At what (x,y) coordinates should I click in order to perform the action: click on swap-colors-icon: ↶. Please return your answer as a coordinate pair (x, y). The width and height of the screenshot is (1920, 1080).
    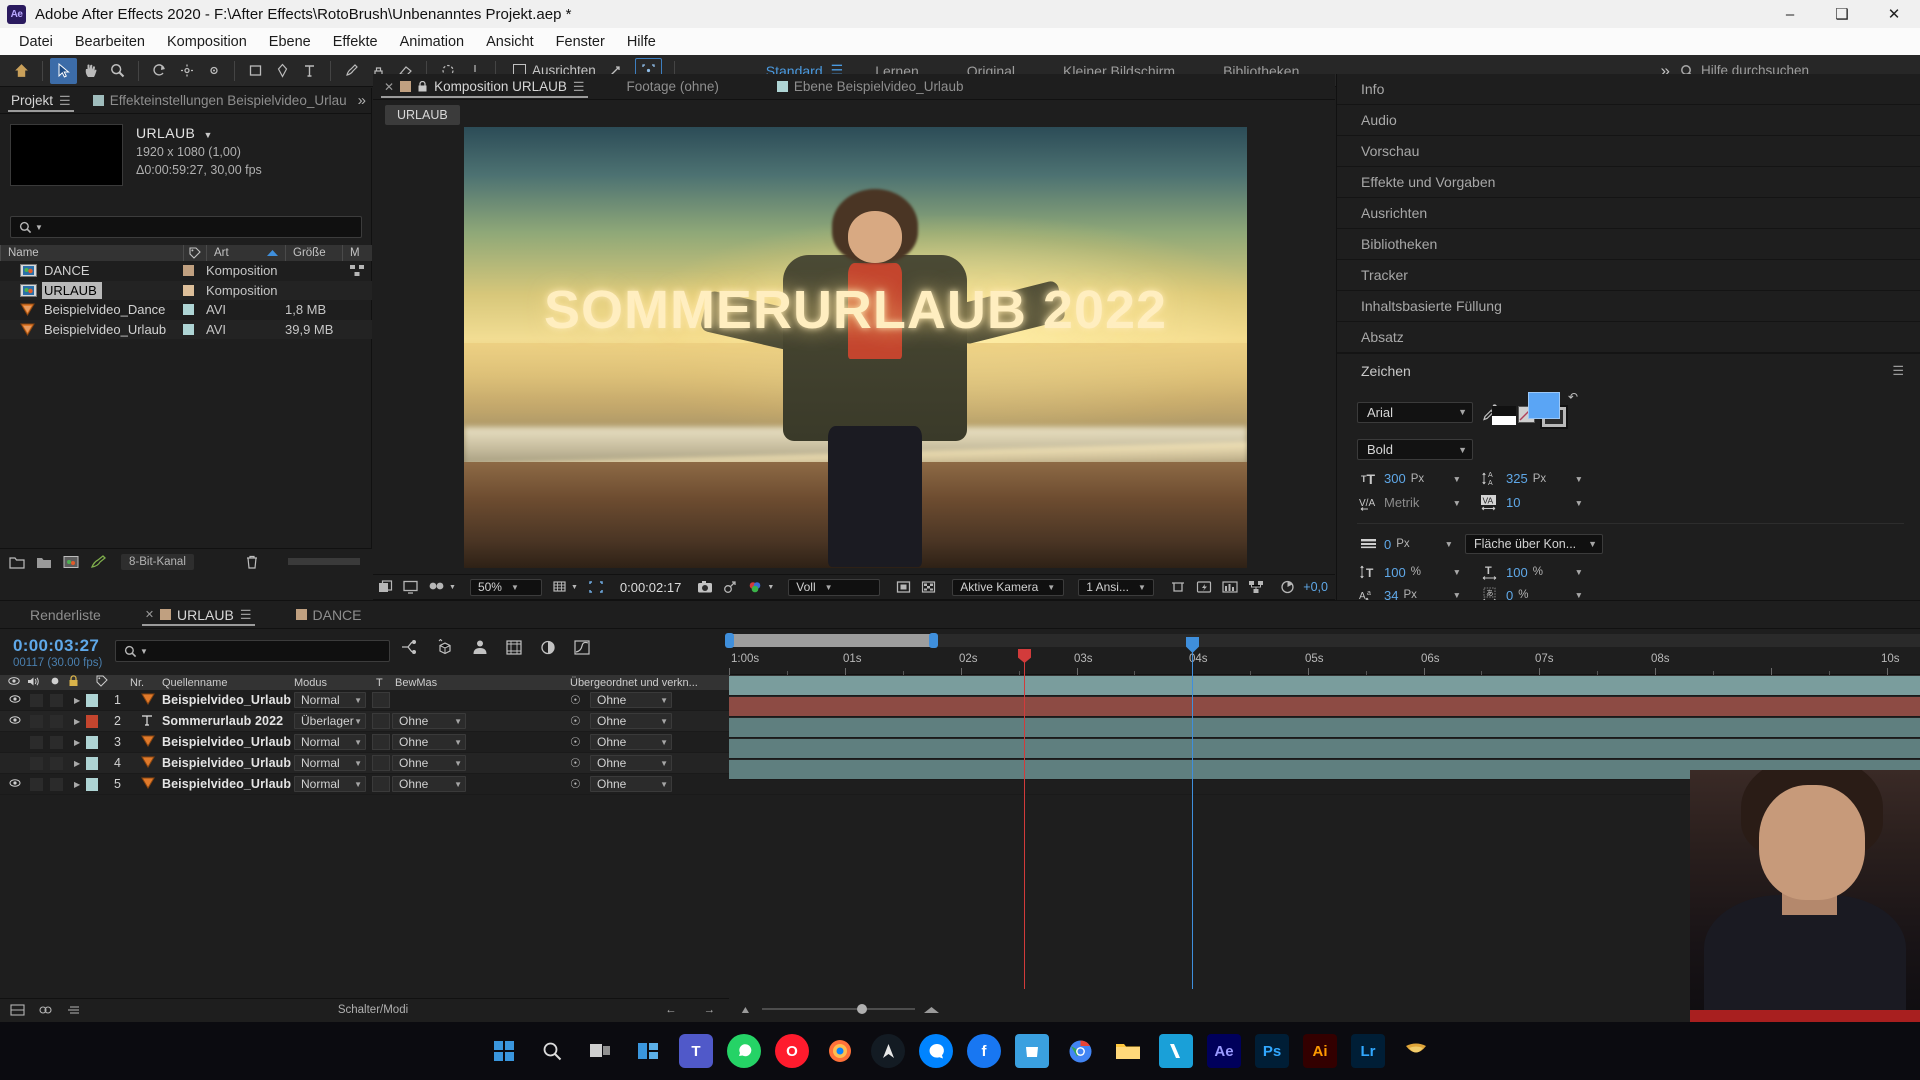
    Looking at the image, I should click on (1573, 397).